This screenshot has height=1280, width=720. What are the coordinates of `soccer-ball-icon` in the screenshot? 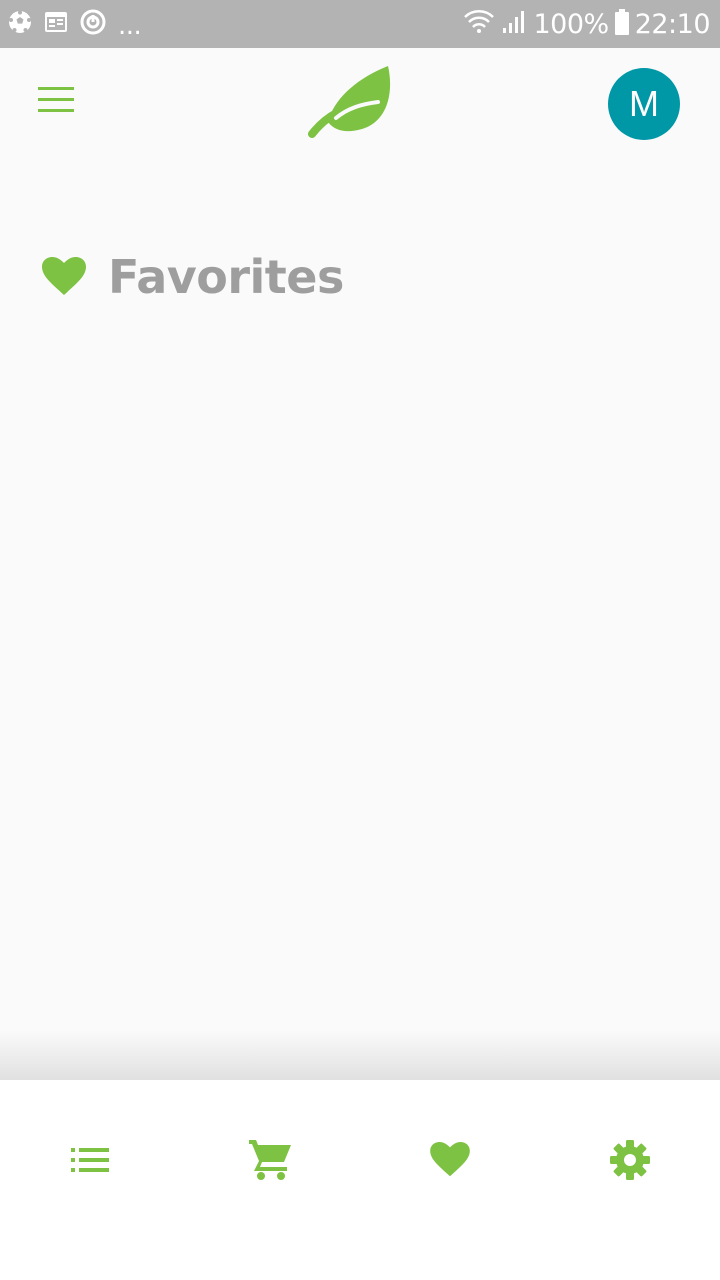 It's located at (20, 24).